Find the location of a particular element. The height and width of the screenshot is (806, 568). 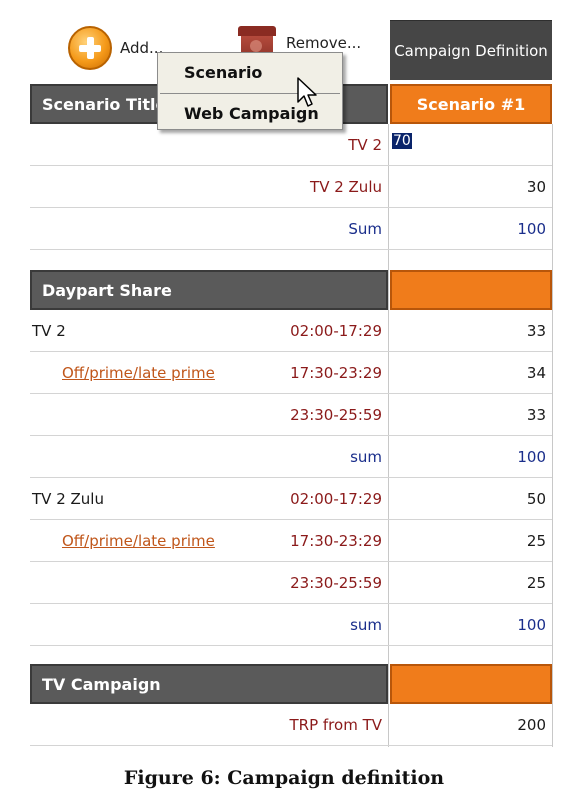

add-icon is located at coordinates (90, 48).